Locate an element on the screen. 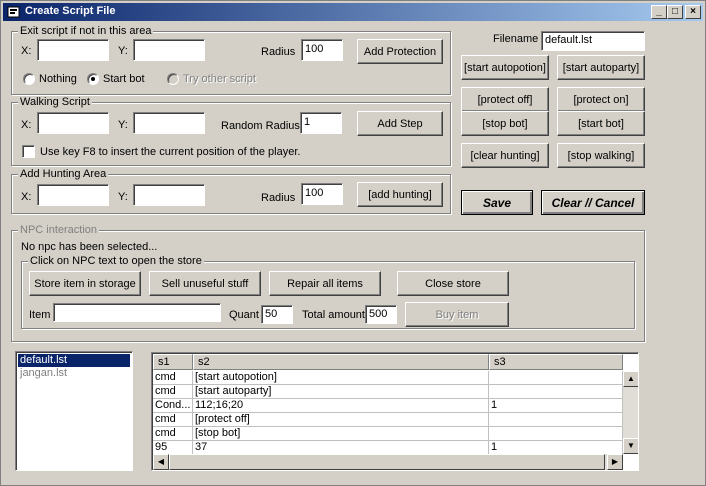  window-title: Create Script File is located at coordinates (70, 11).